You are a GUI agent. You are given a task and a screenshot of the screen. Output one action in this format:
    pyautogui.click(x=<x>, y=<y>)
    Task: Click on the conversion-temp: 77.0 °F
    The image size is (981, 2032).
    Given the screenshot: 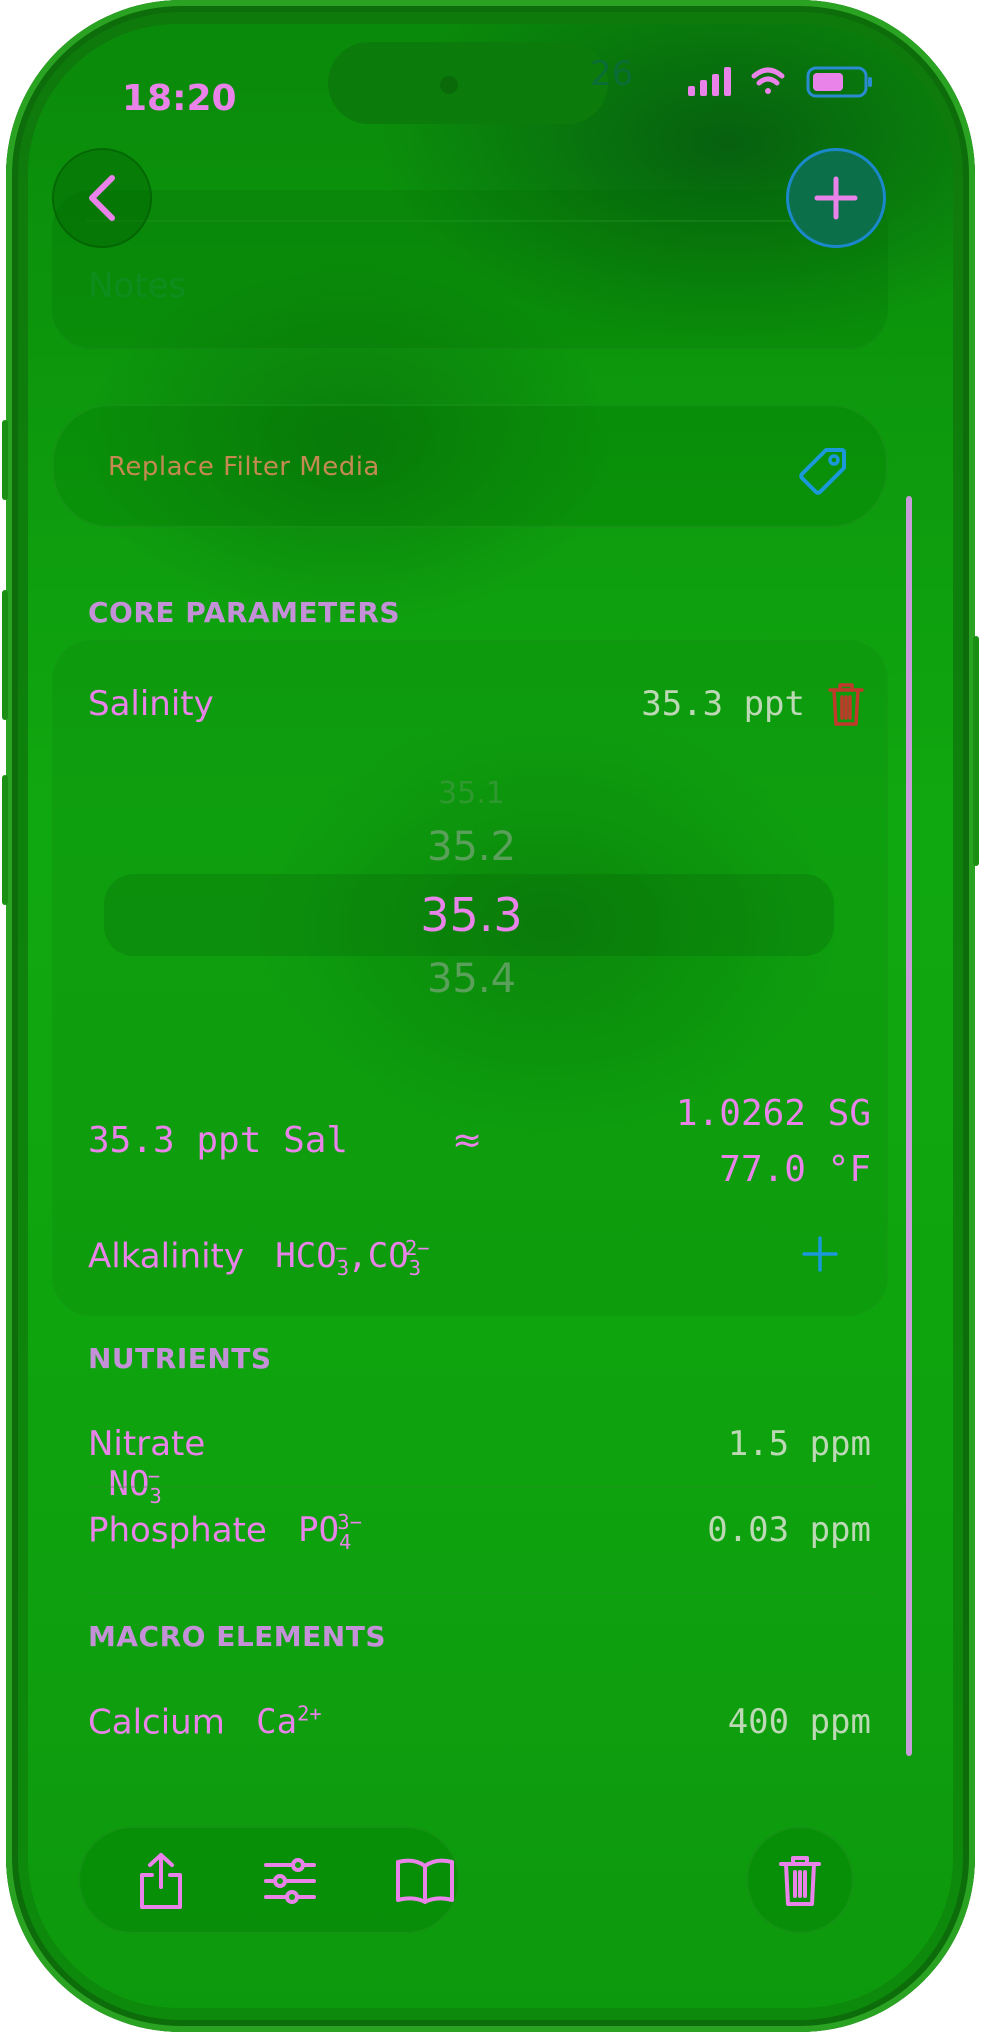 What is the action you would take?
    pyautogui.click(x=795, y=1169)
    